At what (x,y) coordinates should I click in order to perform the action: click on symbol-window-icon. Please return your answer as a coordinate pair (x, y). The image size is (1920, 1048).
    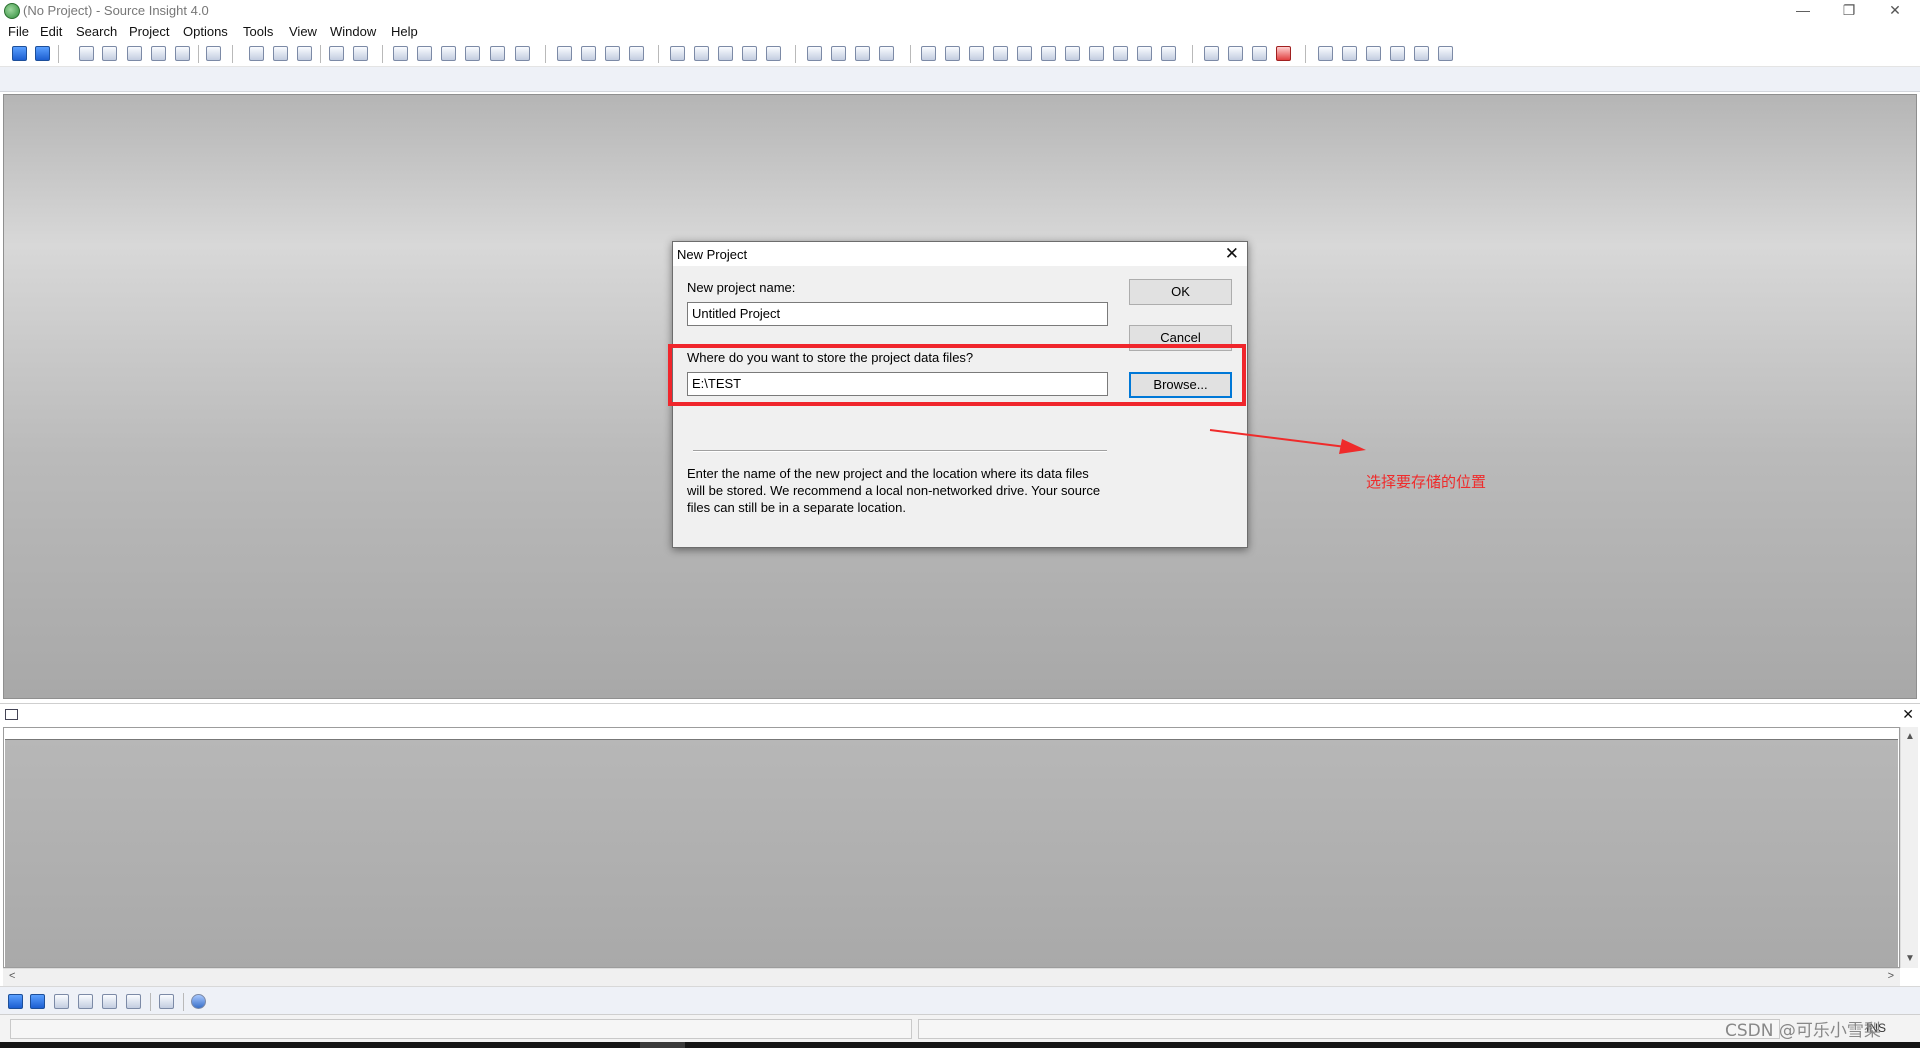
    Looking at the image, I should click on (701, 53).